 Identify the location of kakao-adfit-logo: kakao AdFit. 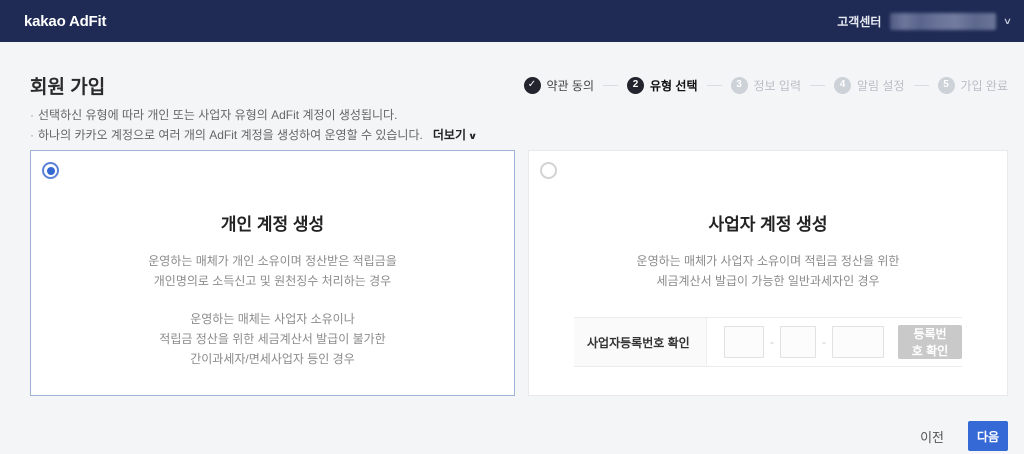
(65, 21).